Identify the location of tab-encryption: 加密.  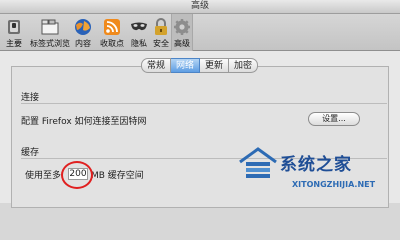
(244, 65).